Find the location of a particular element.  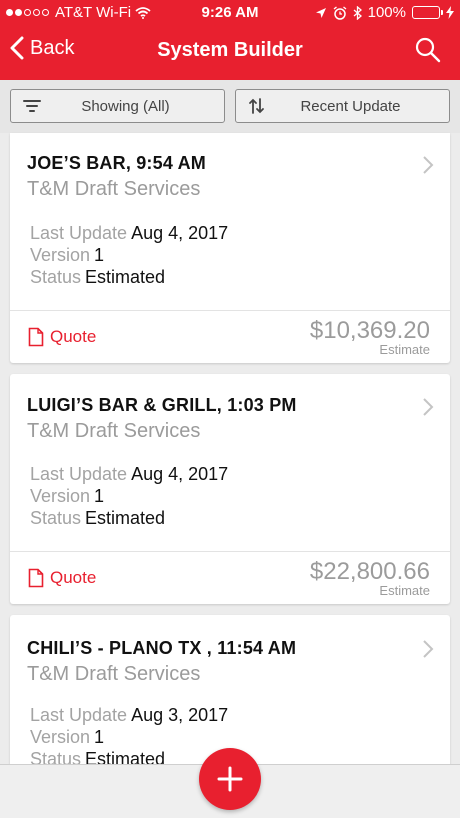

search-icon is located at coordinates (428, 50).